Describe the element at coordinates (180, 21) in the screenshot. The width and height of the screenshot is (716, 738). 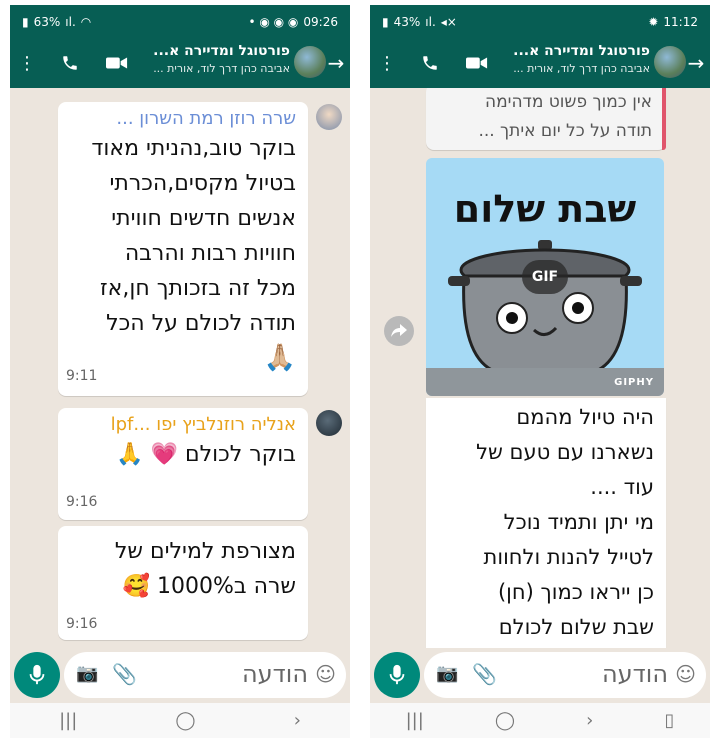
I see `status-bar: ▮ 63% ıl. ◠ • ◉ ◉ ◉ 09:26` at that location.